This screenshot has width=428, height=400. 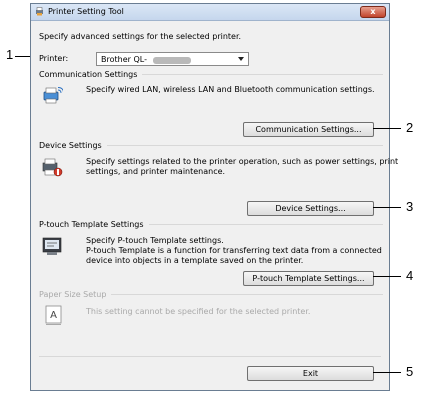 What do you see at coordinates (210, 356) in the screenshot?
I see `divider` at bounding box center [210, 356].